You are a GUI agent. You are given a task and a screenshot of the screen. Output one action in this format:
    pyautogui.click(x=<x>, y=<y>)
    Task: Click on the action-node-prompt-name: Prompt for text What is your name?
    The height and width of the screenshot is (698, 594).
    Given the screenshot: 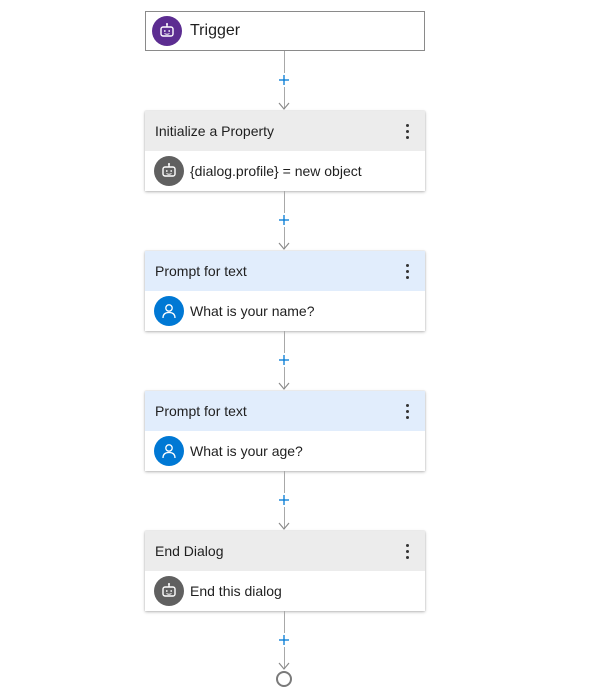 What is the action you would take?
    pyautogui.click(x=285, y=291)
    